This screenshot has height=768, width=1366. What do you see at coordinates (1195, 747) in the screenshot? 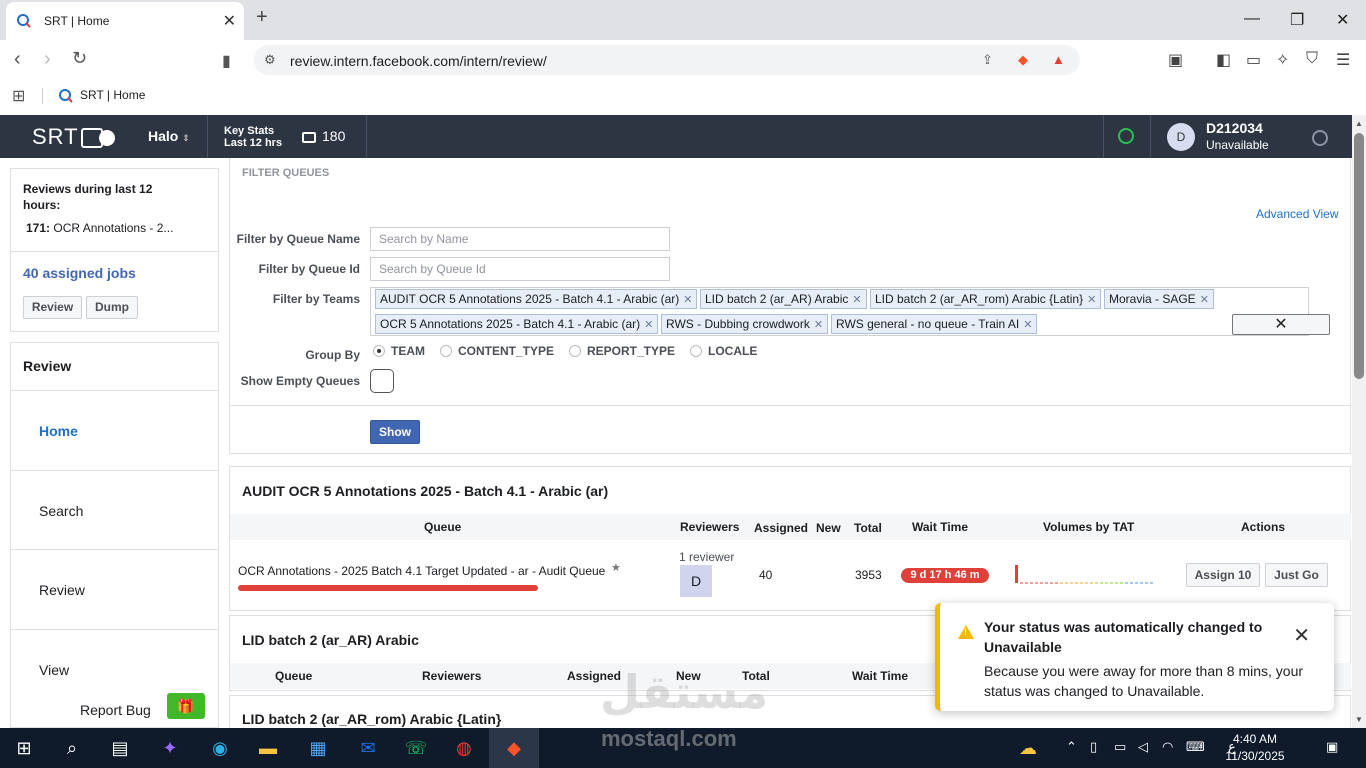
I see `keyboard-icon: ⌨` at bounding box center [1195, 747].